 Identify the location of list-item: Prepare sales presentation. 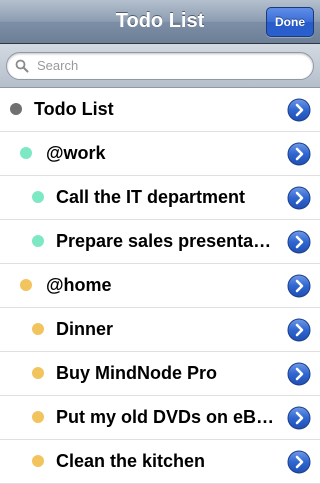
(160, 242).